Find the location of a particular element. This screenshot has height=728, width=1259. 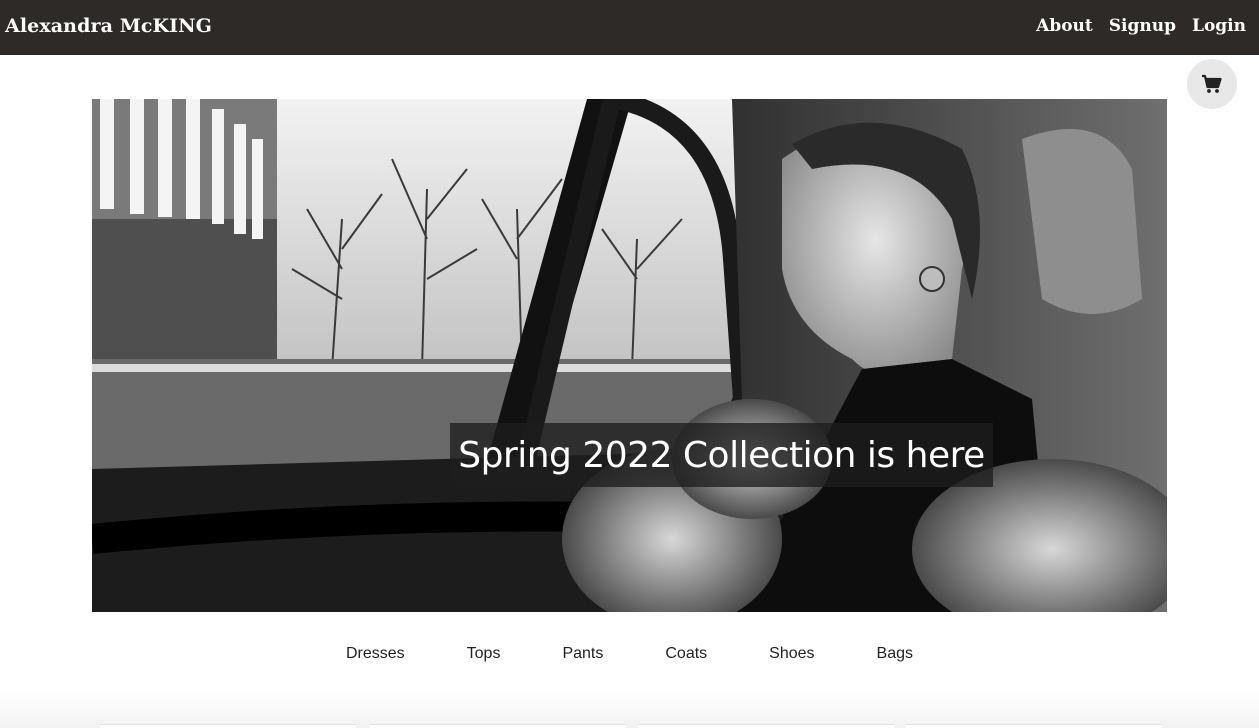

category-link-pants: Pants is located at coordinates (582, 654).